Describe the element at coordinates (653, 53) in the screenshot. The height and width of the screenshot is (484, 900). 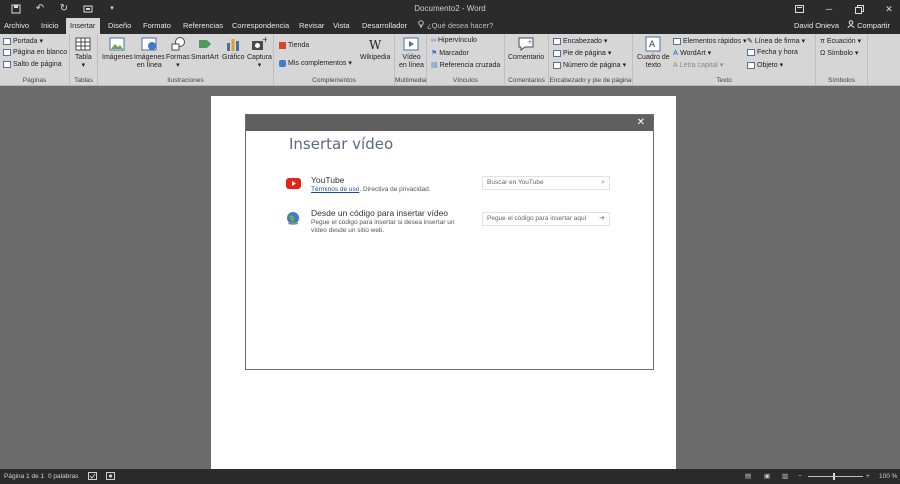
I see `cuadro-de-texto-button: A Cuadro de texto` at that location.